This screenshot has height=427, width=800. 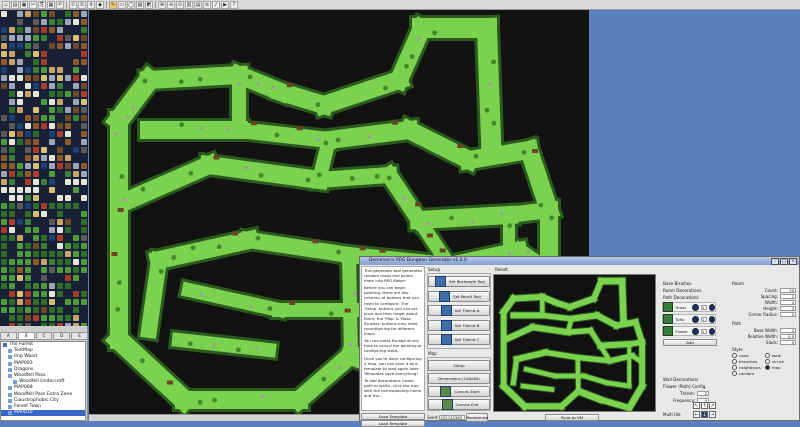 What do you see at coordinates (189, 4) in the screenshot?
I see `database-icon: ▥` at bounding box center [189, 4].